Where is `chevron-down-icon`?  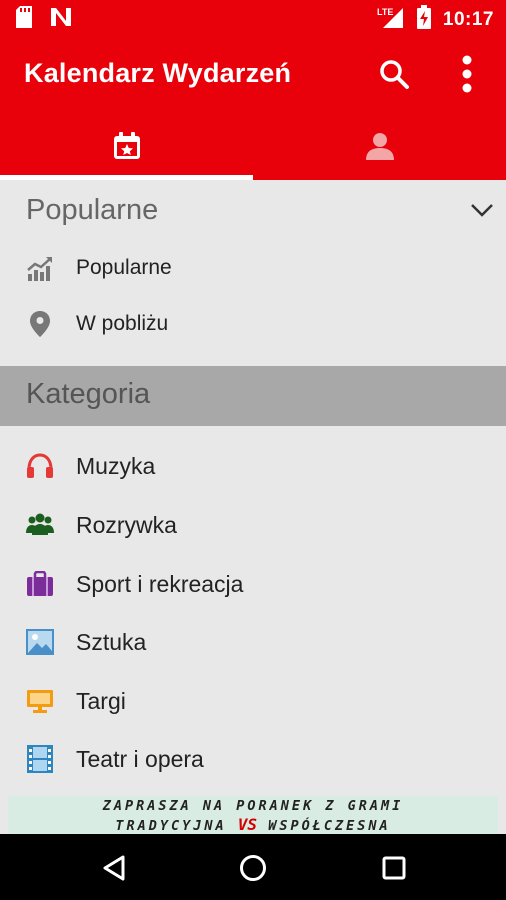 chevron-down-icon is located at coordinates (482, 210).